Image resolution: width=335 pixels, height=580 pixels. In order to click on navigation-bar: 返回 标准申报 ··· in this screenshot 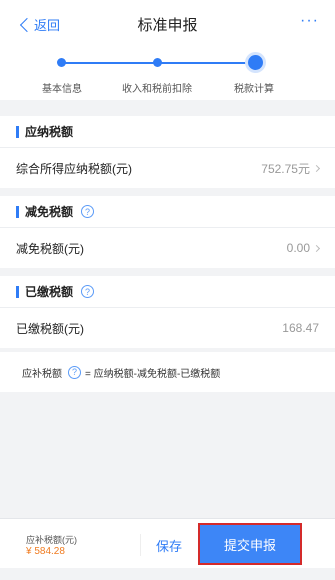, I will do `click(167, 24)`.